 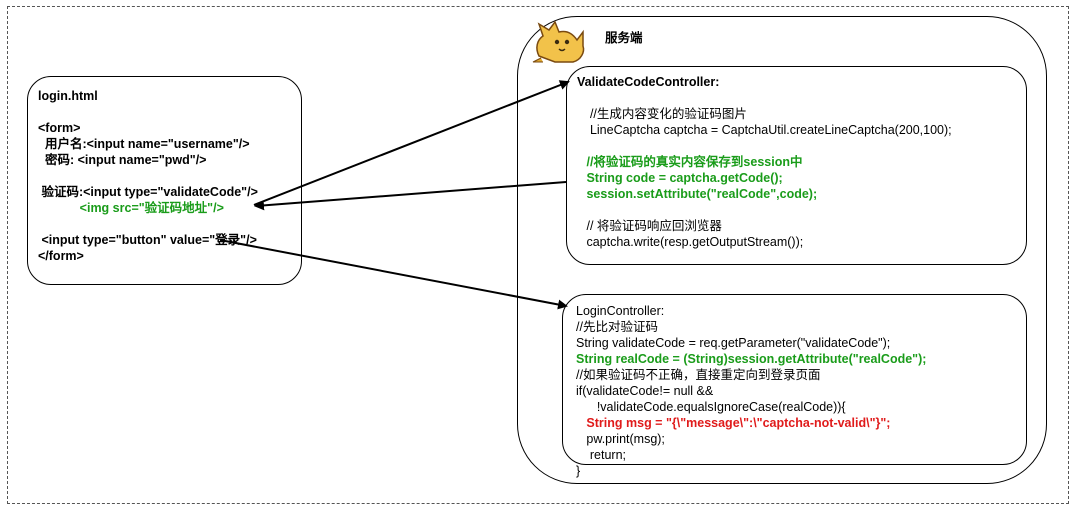 What do you see at coordinates (68, 96) in the screenshot?
I see `login-html-line-0: login.html` at bounding box center [68, 96].